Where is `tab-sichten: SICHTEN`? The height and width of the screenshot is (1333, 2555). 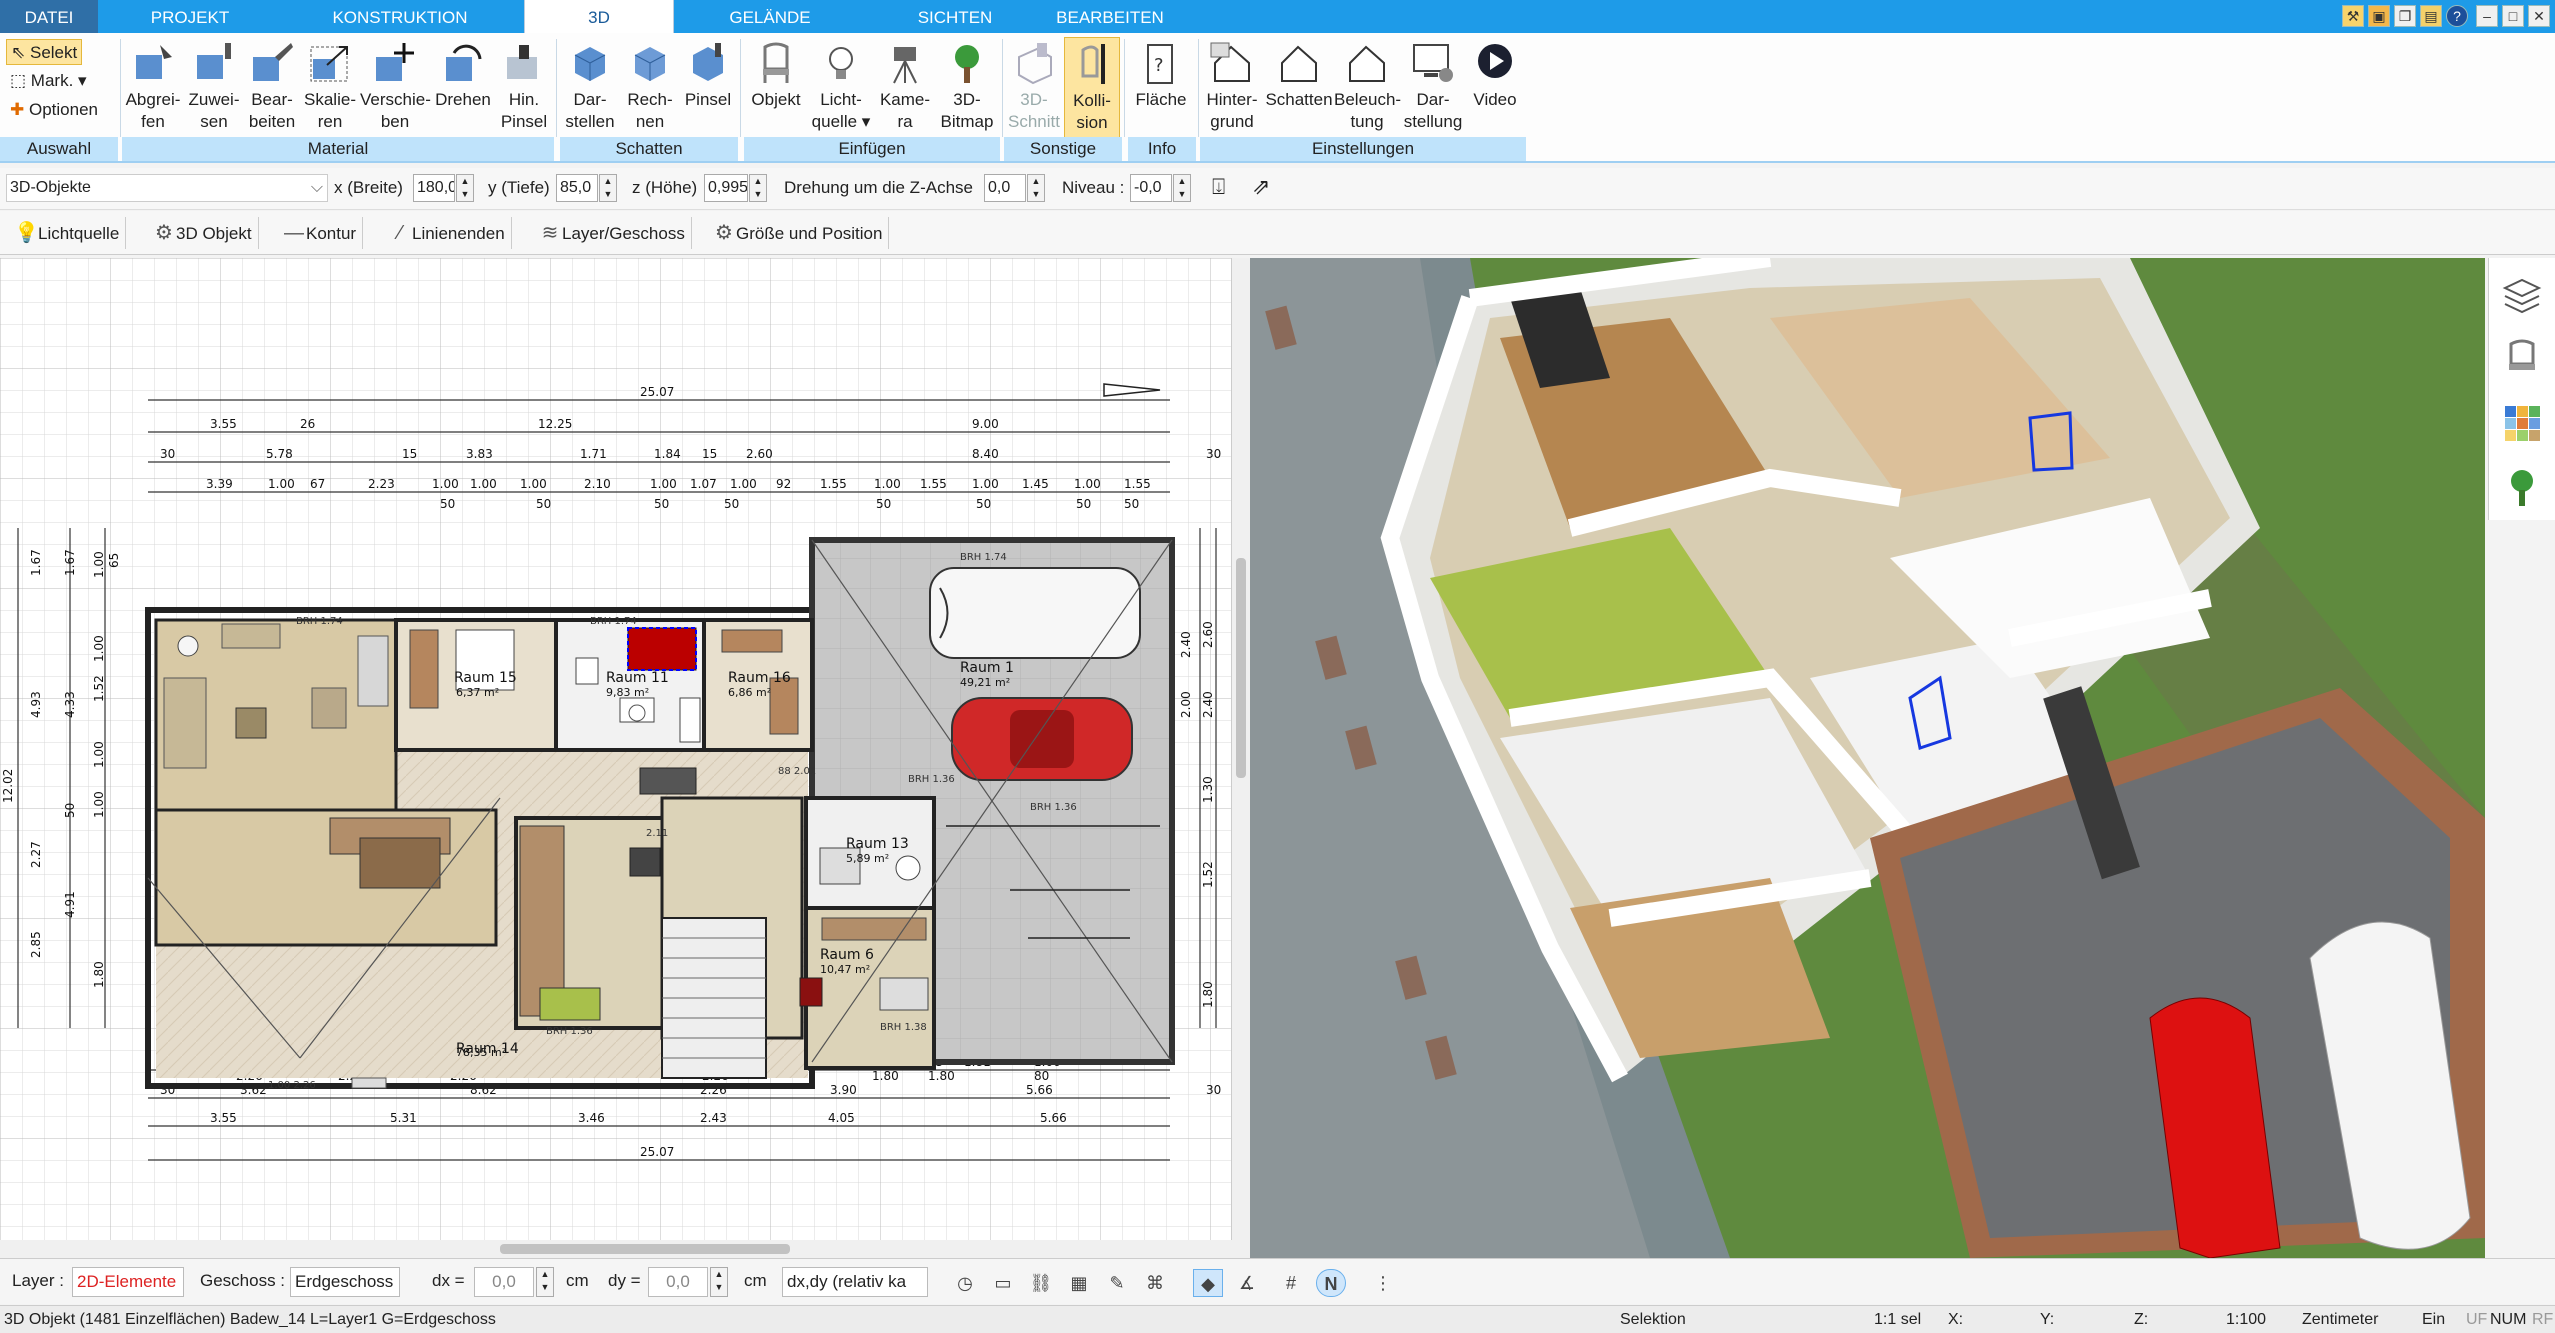 tab-sichten: SICHTEN is located at coordinates (955, 16).